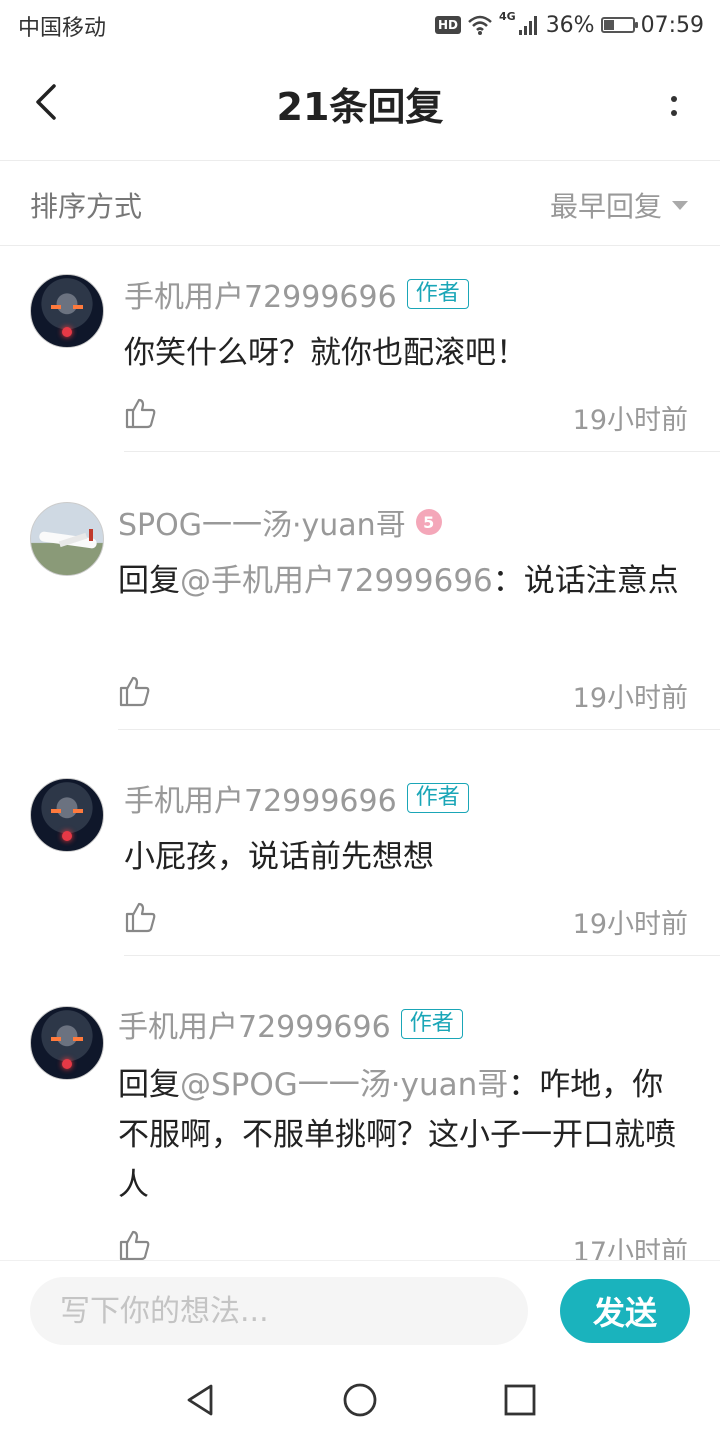 This screenshot has height=1440, width=720. What do you see at coordinates (86, 206) in the screenshot?
I see `sort-label: 排序方式` at bounding box center [86, 206].